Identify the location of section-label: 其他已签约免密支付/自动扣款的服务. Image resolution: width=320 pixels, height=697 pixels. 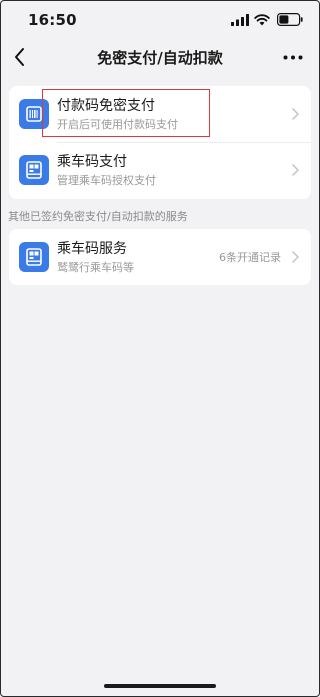
(98, 216).